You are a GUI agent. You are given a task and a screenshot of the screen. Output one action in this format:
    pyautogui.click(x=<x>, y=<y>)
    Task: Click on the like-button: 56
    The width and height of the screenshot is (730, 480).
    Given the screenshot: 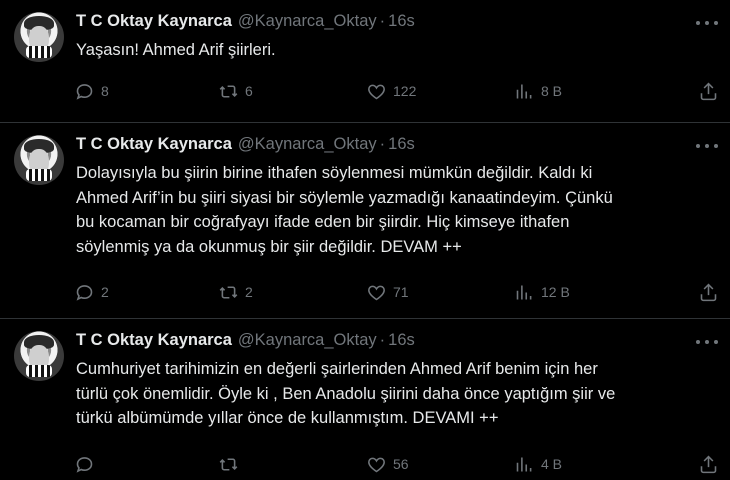 What is the action you would take?
    pyautogui.click(x=387, y=464)
    